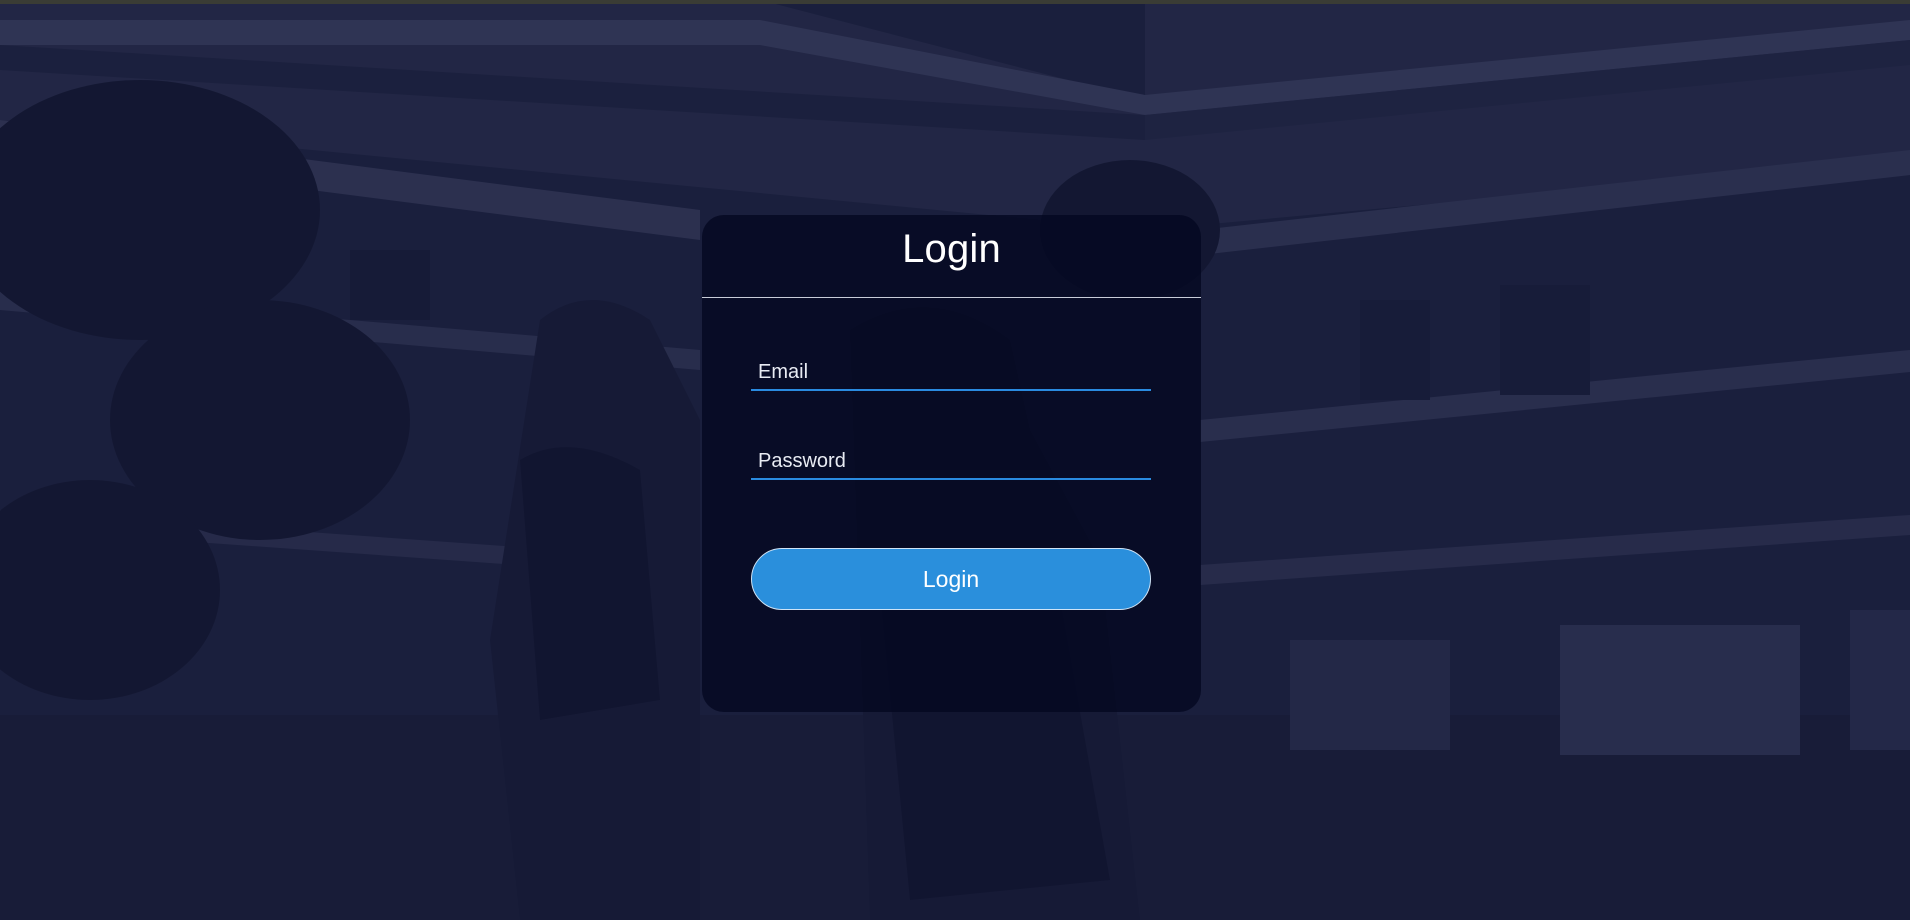  Describe the element at coordinates (802, 461) in the screenshot. I see `password-placeholder: Password` at that location.